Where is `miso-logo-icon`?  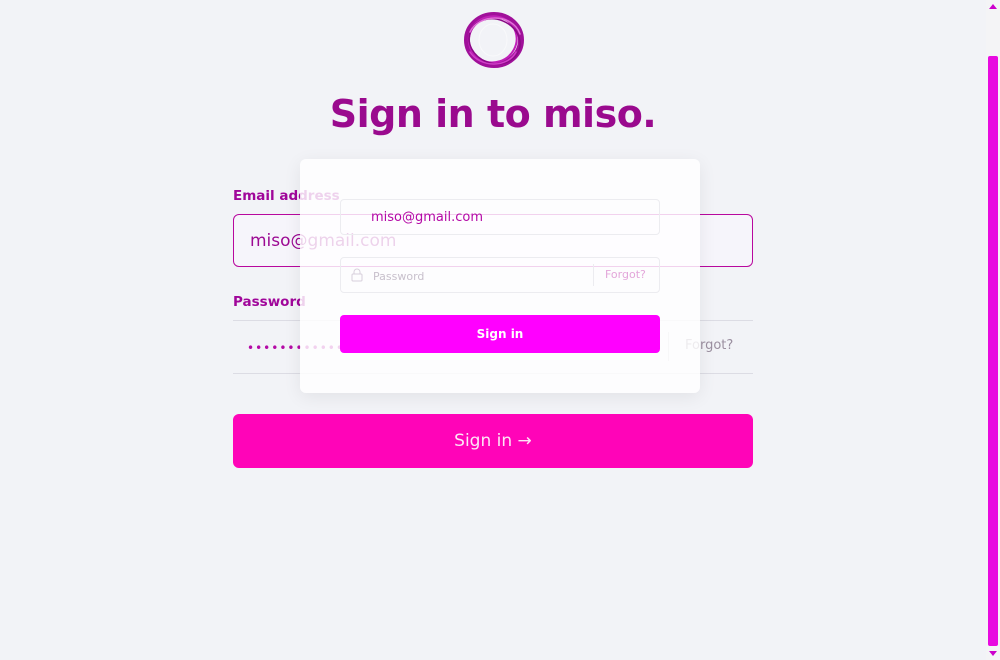 miso-logo-icon is located at coordinates (494, 40).